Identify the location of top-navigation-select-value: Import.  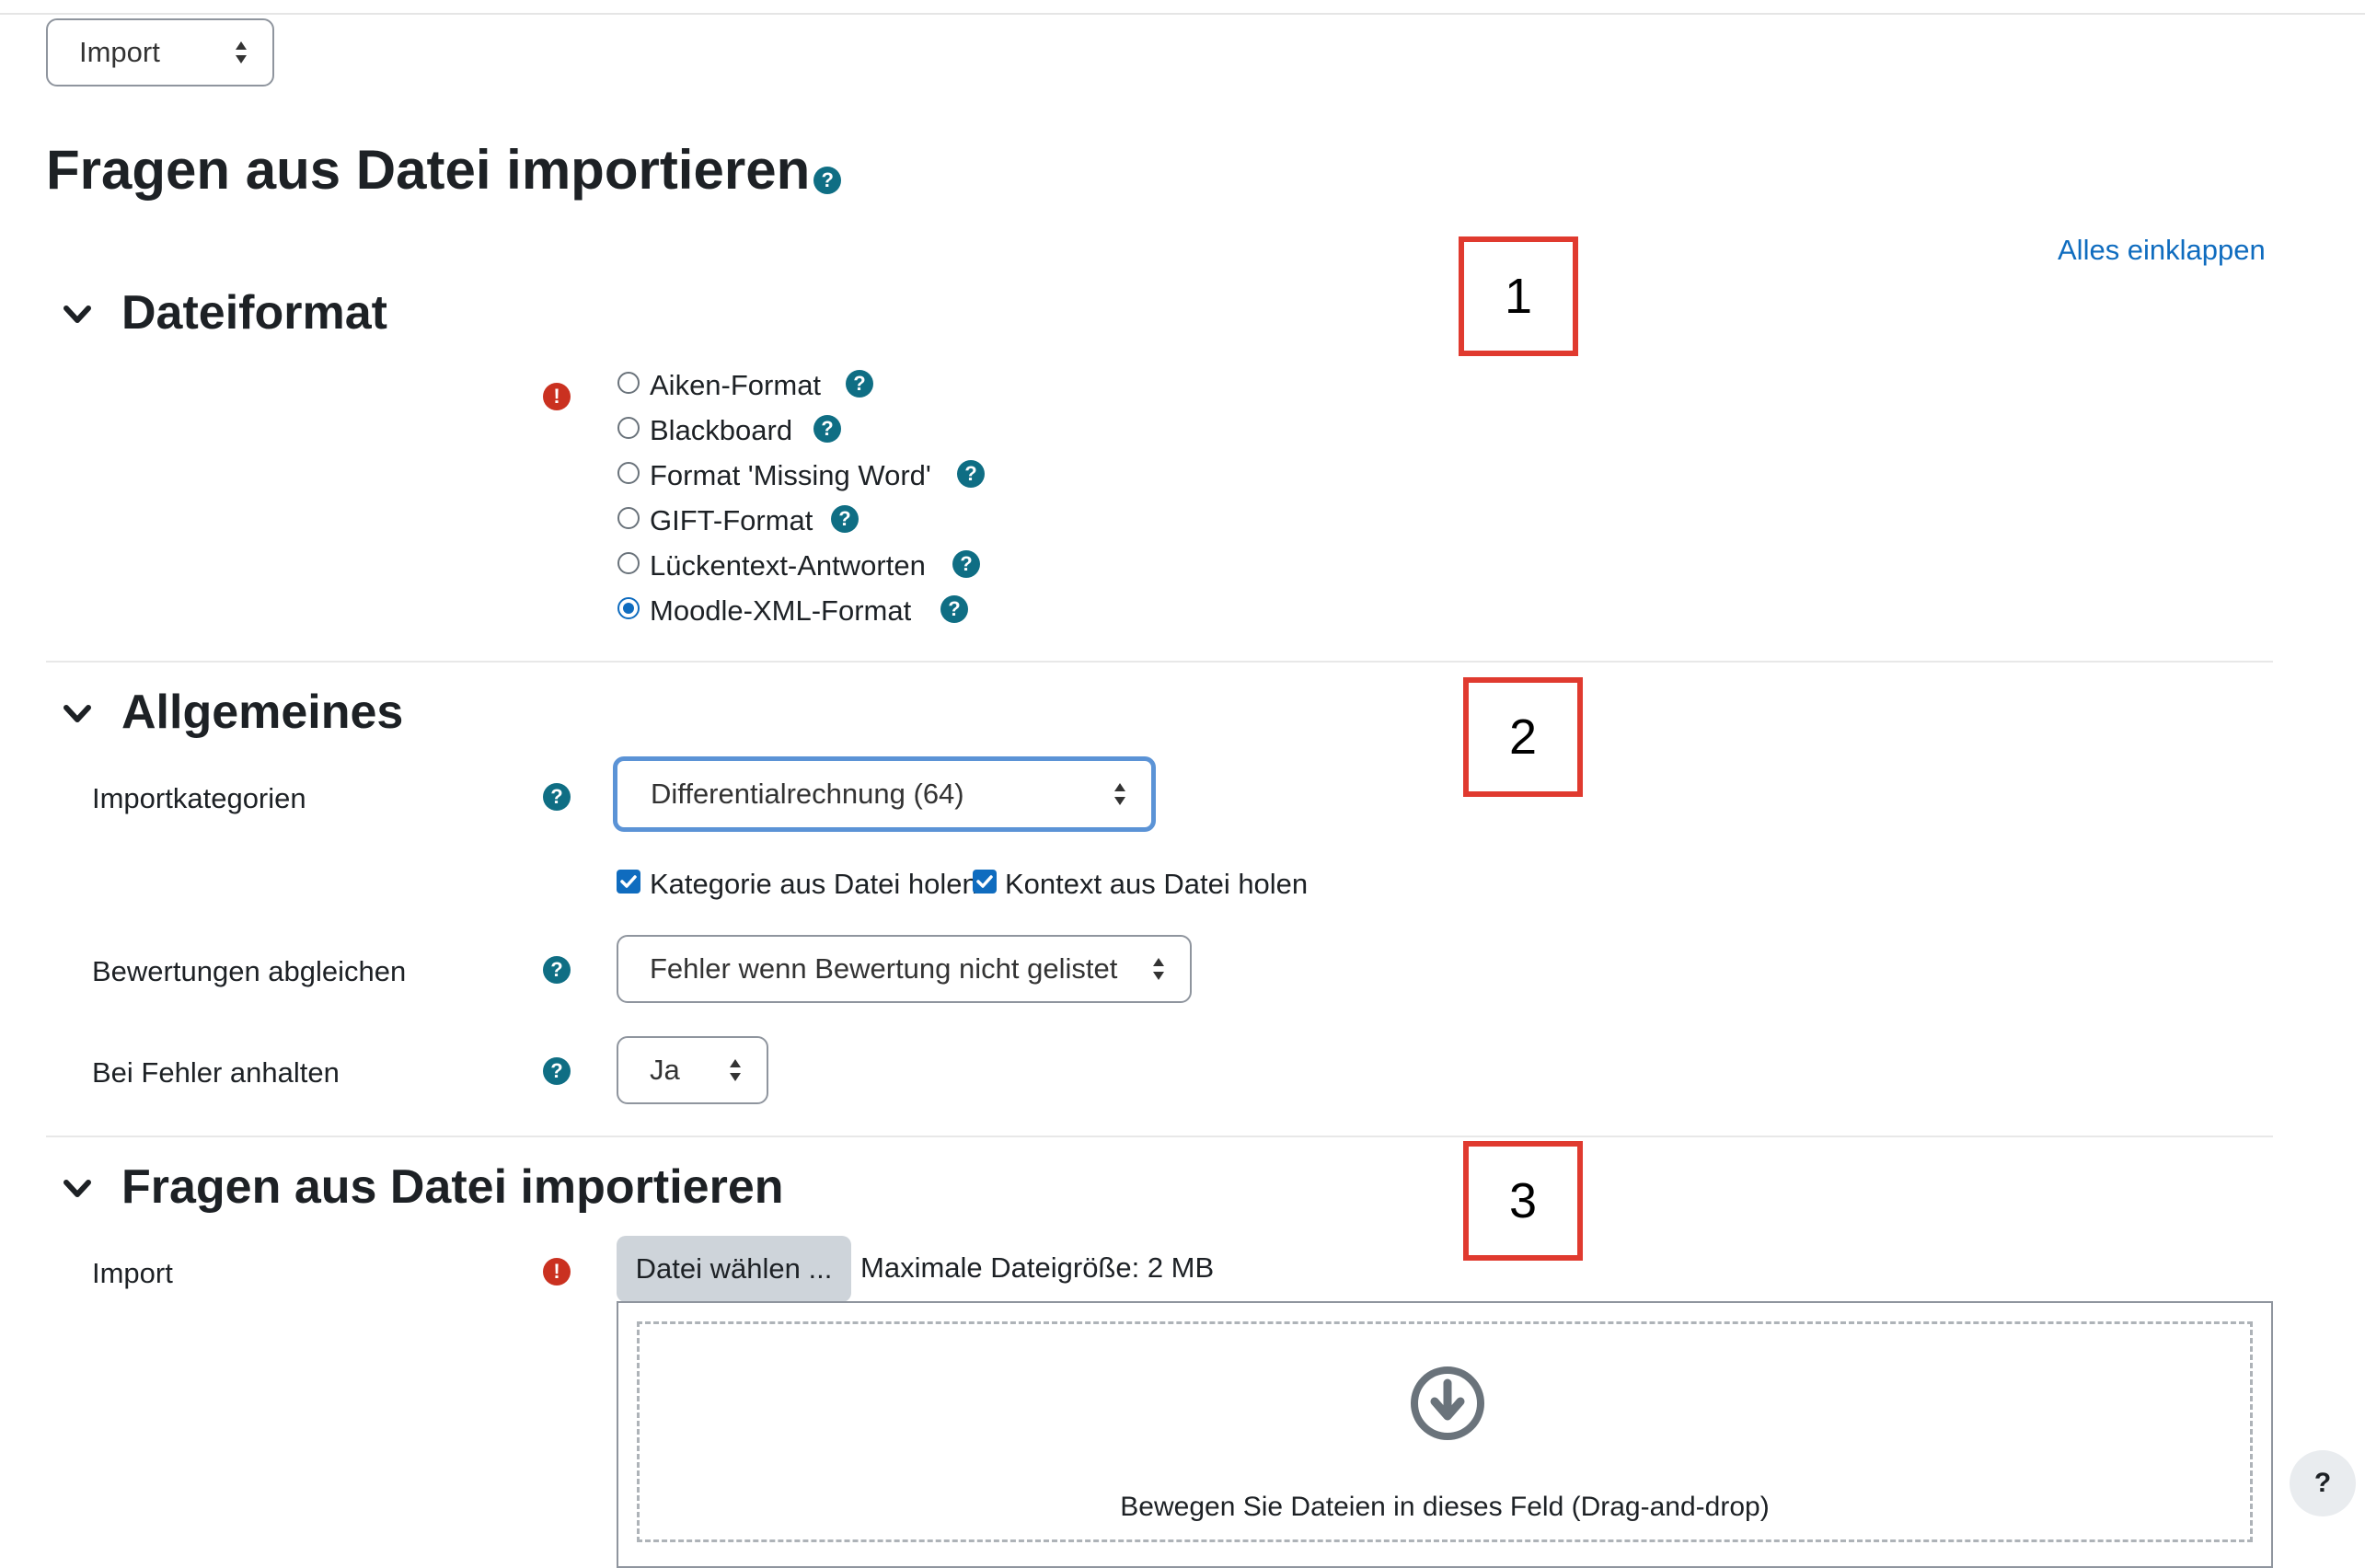
(119, 52).